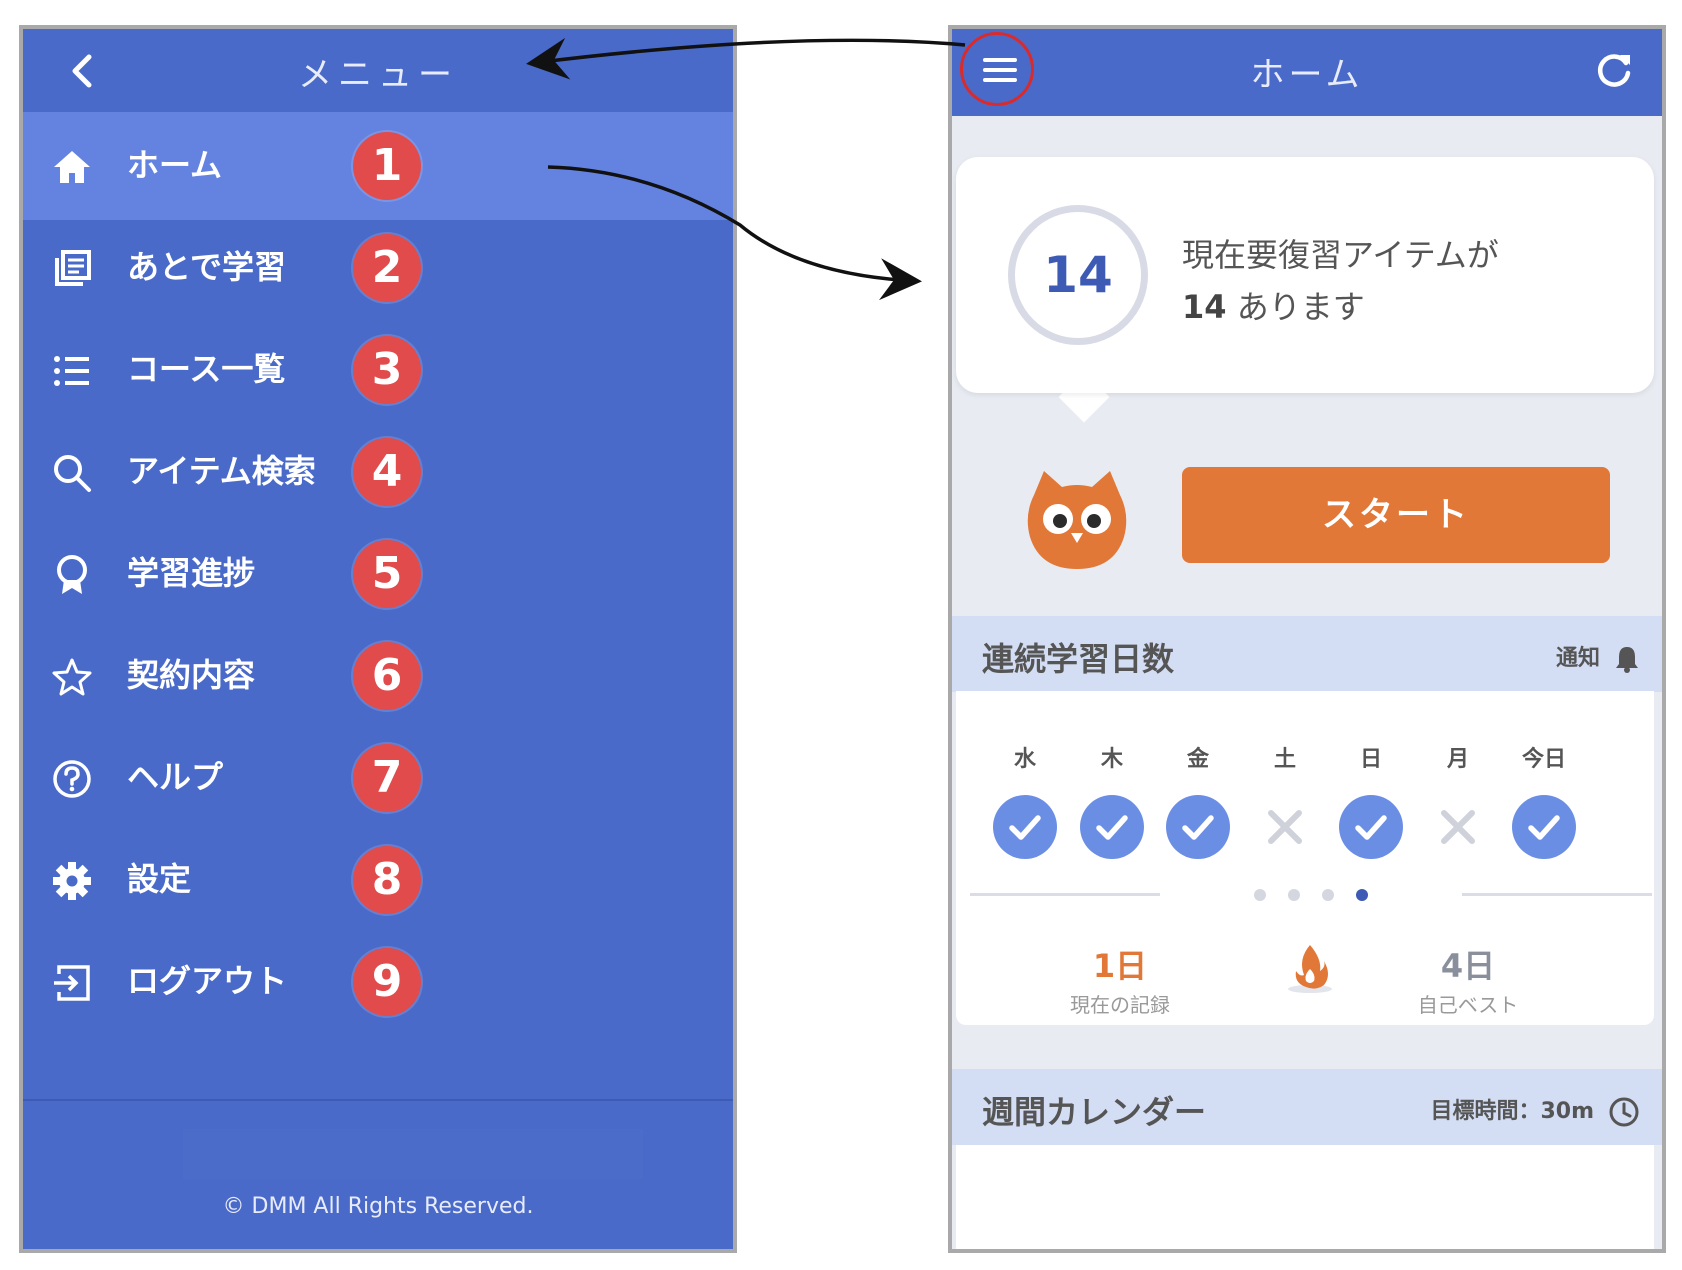 This screenshot has height=1270, width=1682. Describe the element at coordinates (71, 371) in the screenshot. I see `list-icon` at that location.